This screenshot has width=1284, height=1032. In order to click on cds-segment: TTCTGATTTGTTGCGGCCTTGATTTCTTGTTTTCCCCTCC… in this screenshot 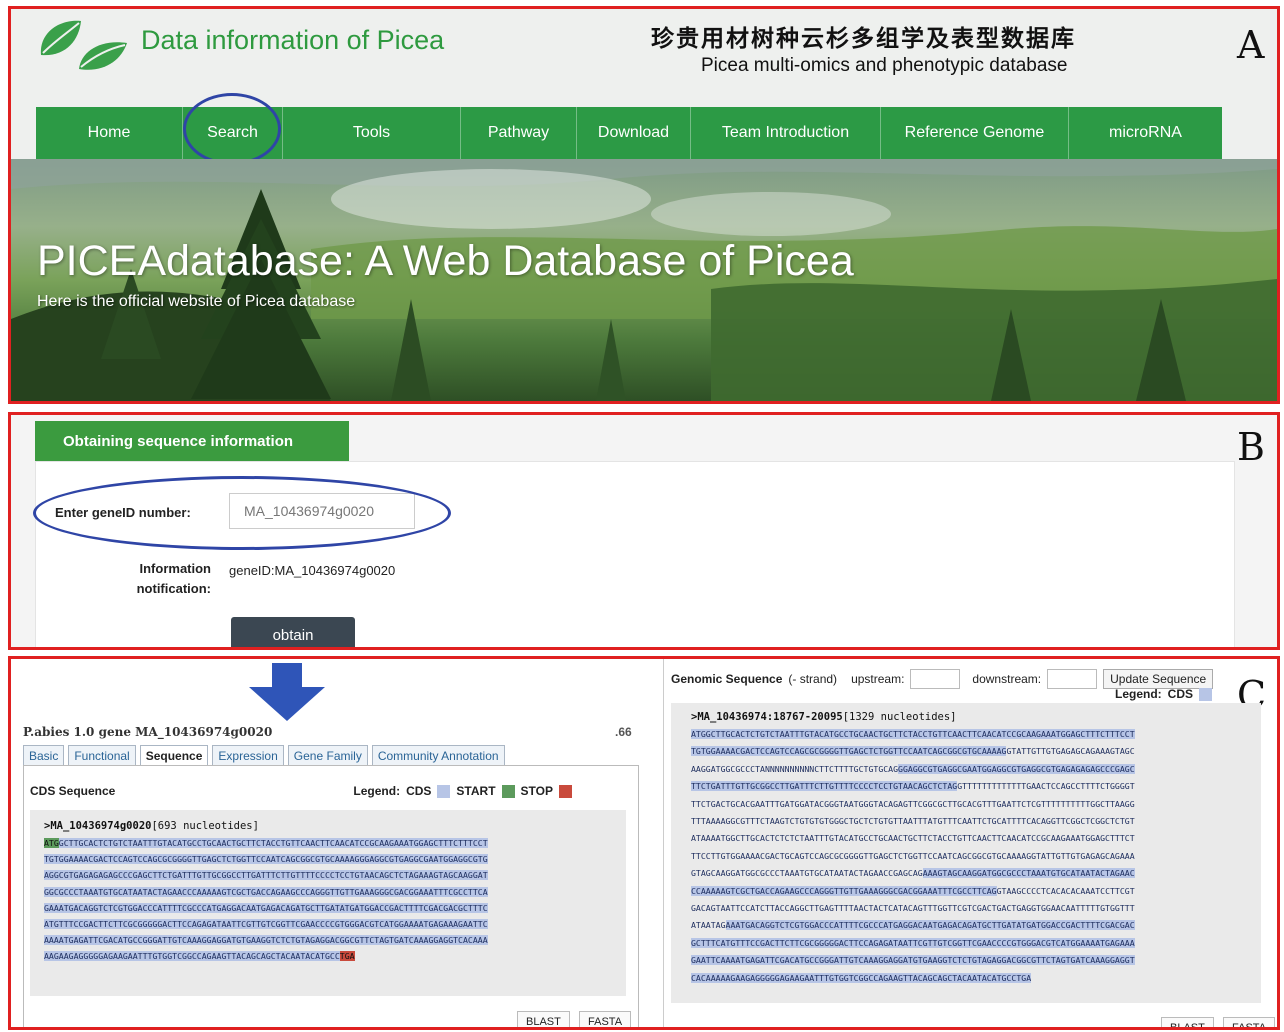, I will do `click(824, 786)`.